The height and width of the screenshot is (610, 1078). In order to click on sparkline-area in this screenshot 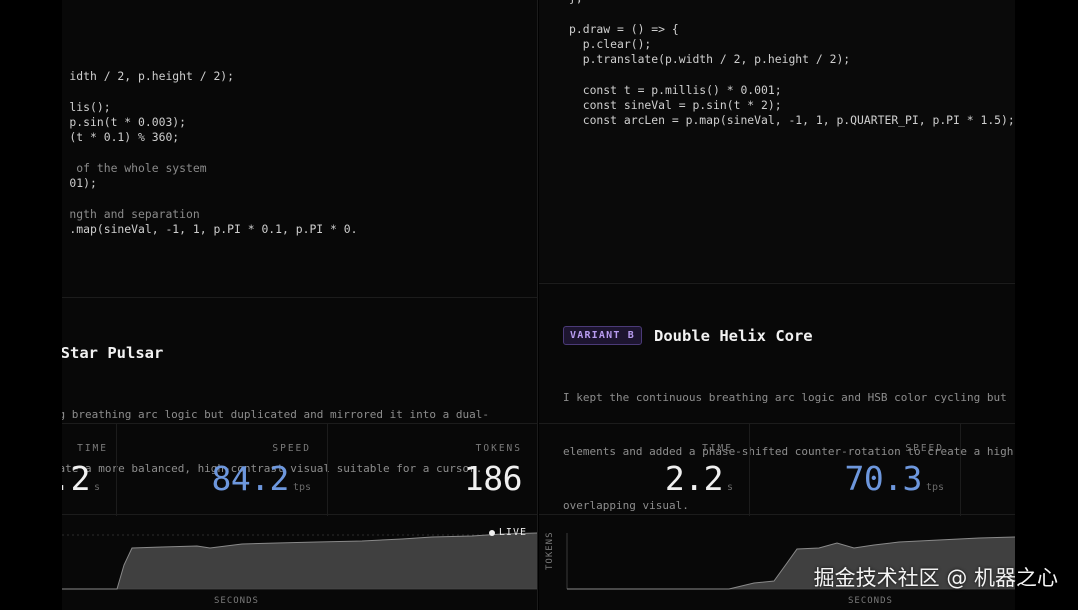, I will do `click(299, 561)`.